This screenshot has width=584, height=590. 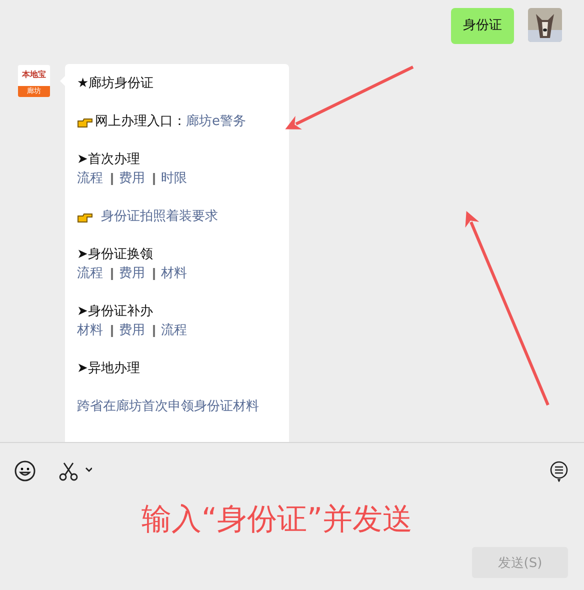 I want to click on label: 网上办理入口：, so click(x=140, y=122).